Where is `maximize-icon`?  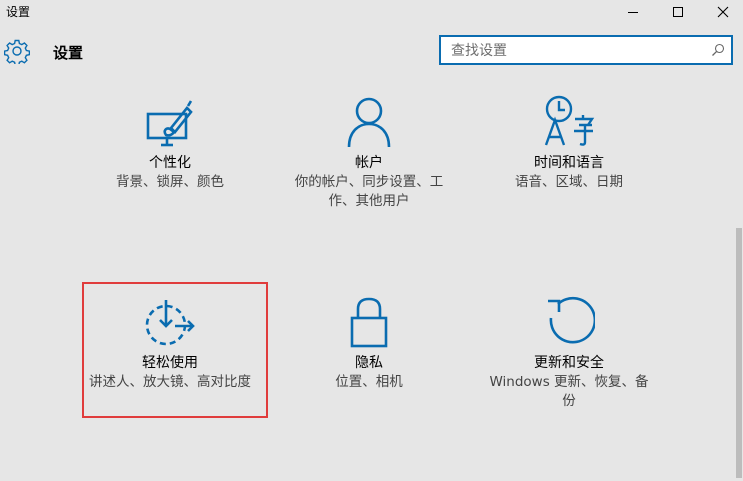
maximize-icon is located at coordinates (678, 12).